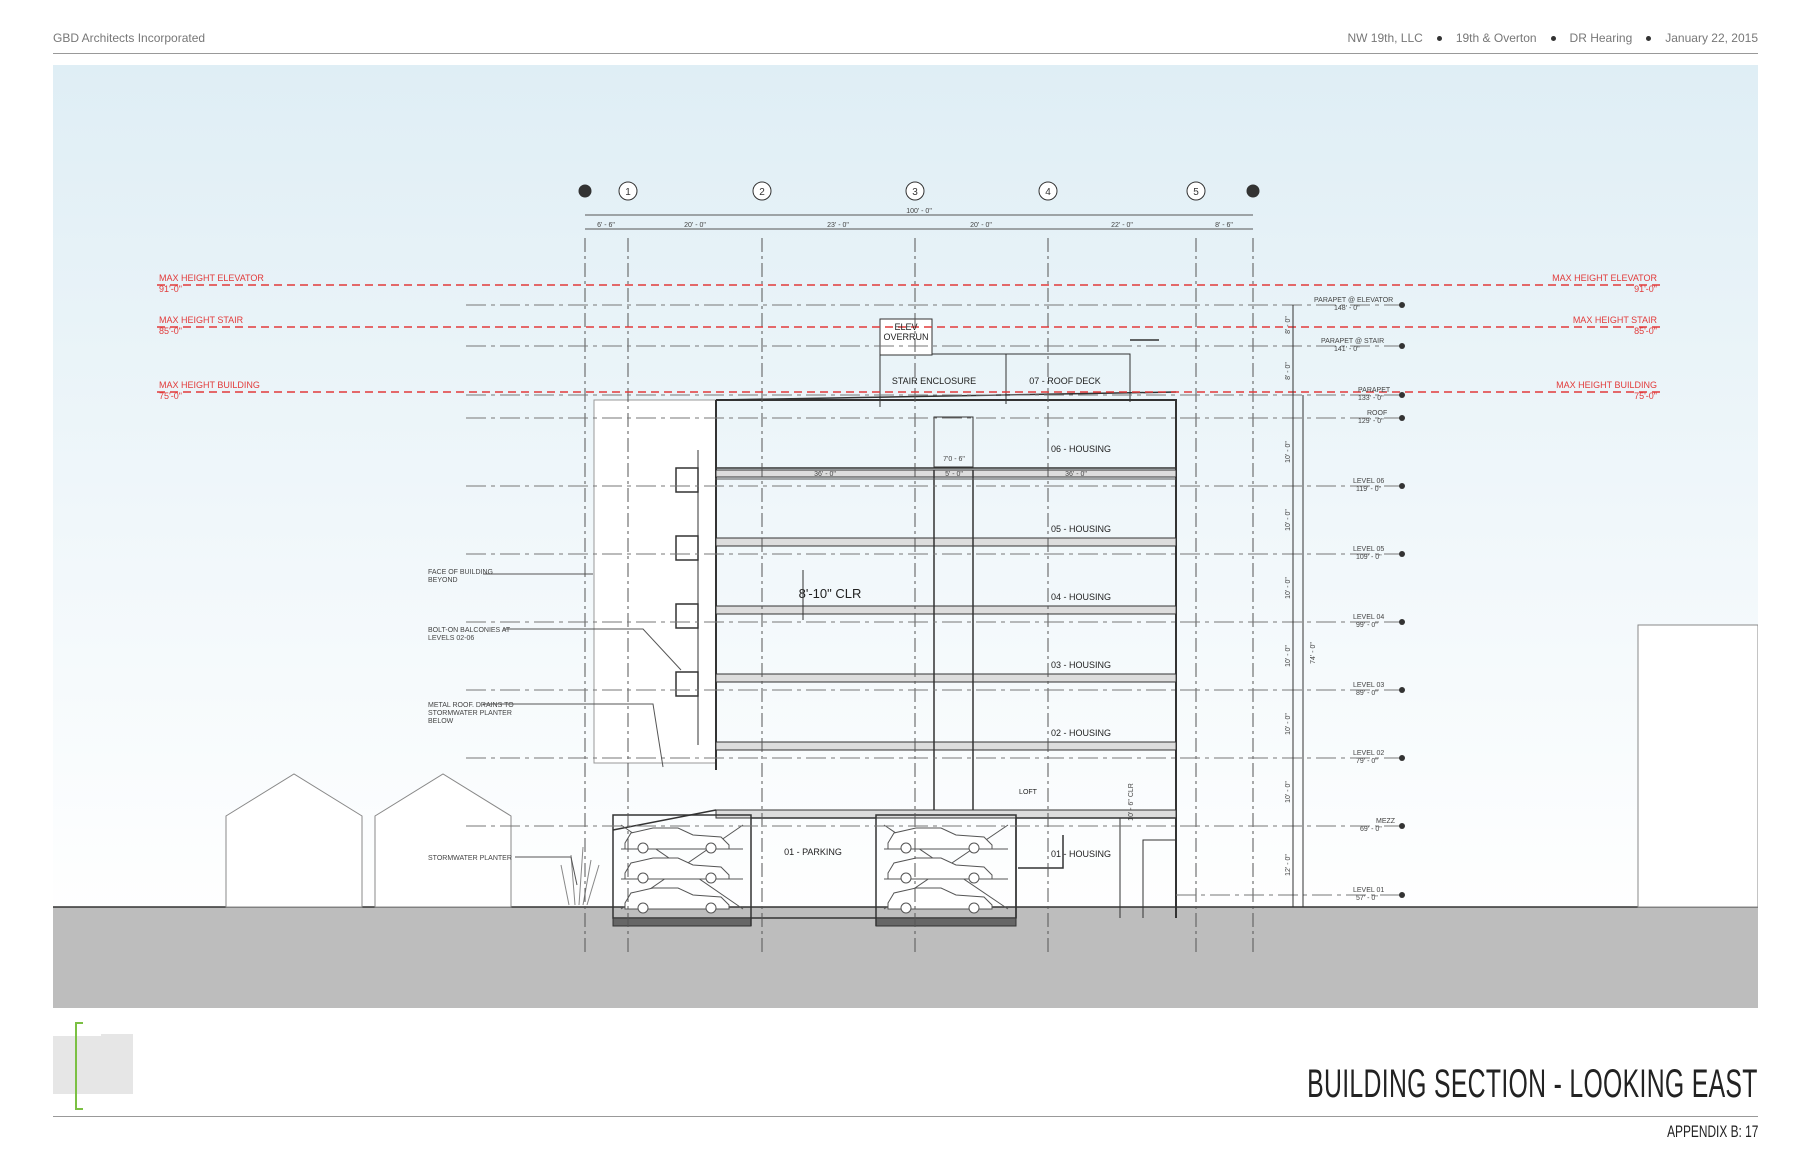  What do you see at coordinates (460, 572) in the screenshot?
I see `note-text: FACE OF BUILDING` at bounding box center [460, 572].